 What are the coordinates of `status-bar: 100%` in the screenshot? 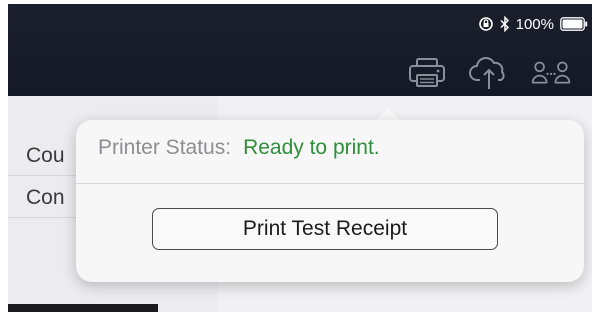 It's located at (533, 24).